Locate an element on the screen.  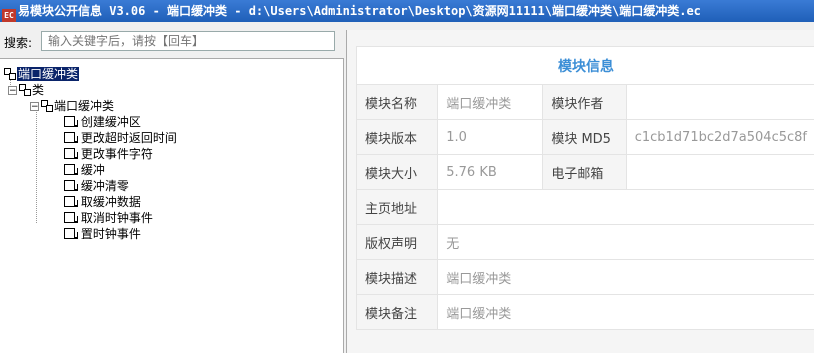
tree-node-classes: − 类 is located at coordinates (26, 90).